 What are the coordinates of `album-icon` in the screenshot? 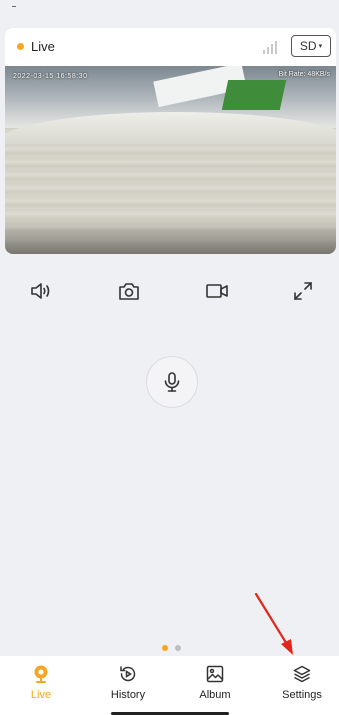 It's located at (215, 674).